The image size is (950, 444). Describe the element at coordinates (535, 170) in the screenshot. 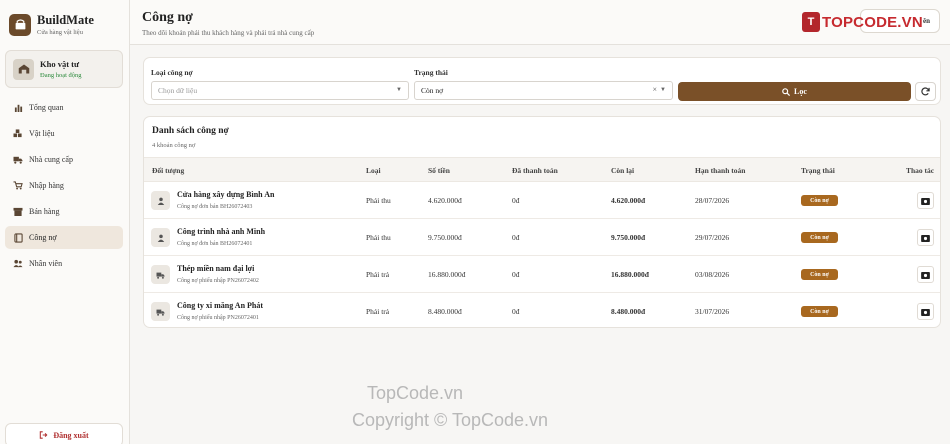

I see `column-header: Đã thanh toán` at that location.